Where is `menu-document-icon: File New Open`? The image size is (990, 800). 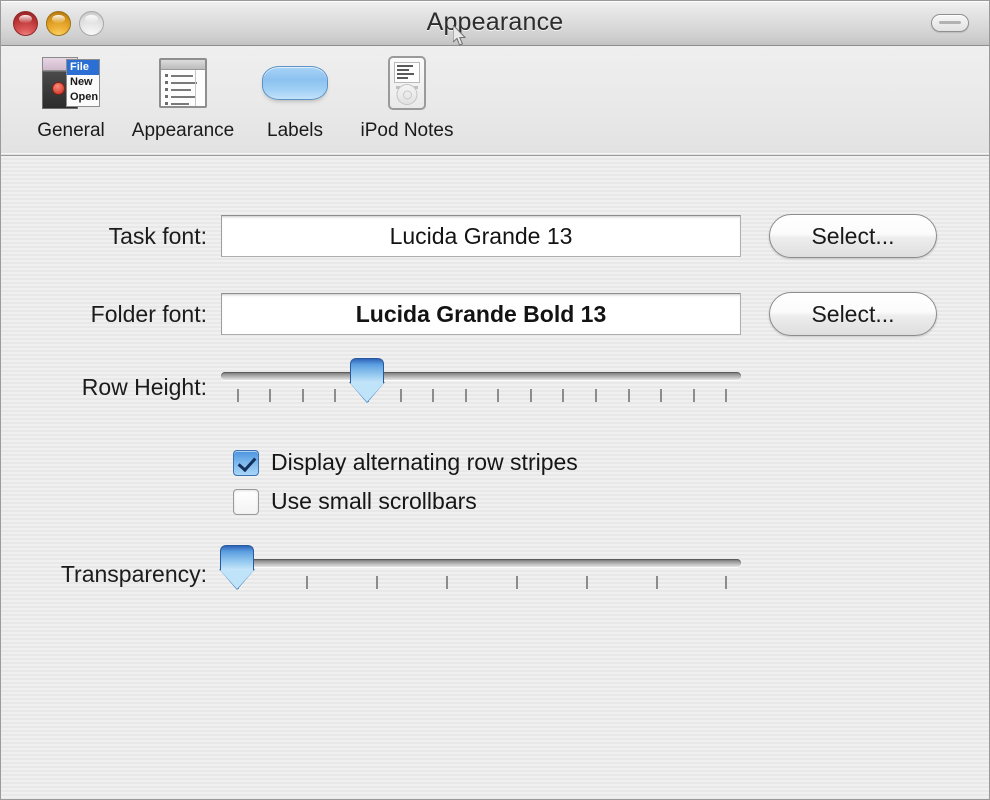 menu-document-icon: File New Open is located at coordinates (71, 83).